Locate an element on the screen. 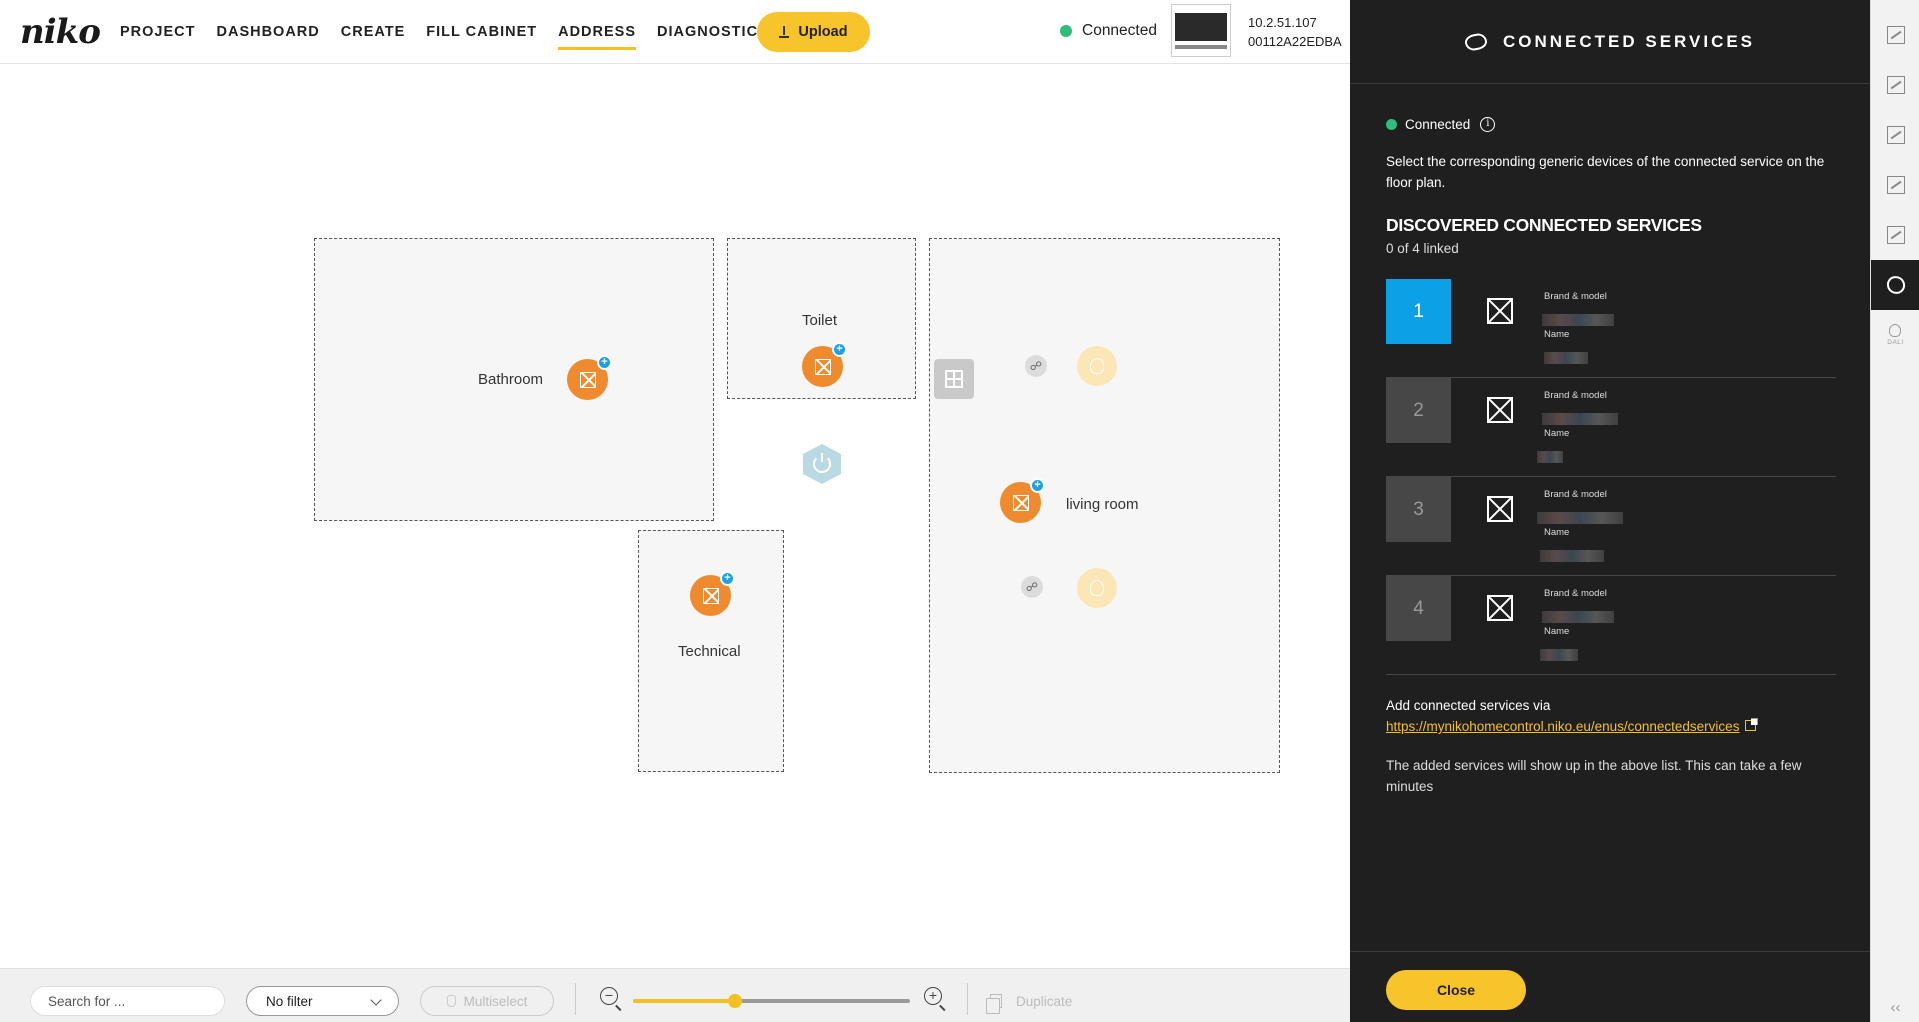  rail-layer-icon is located at coordinates (1895, 85).